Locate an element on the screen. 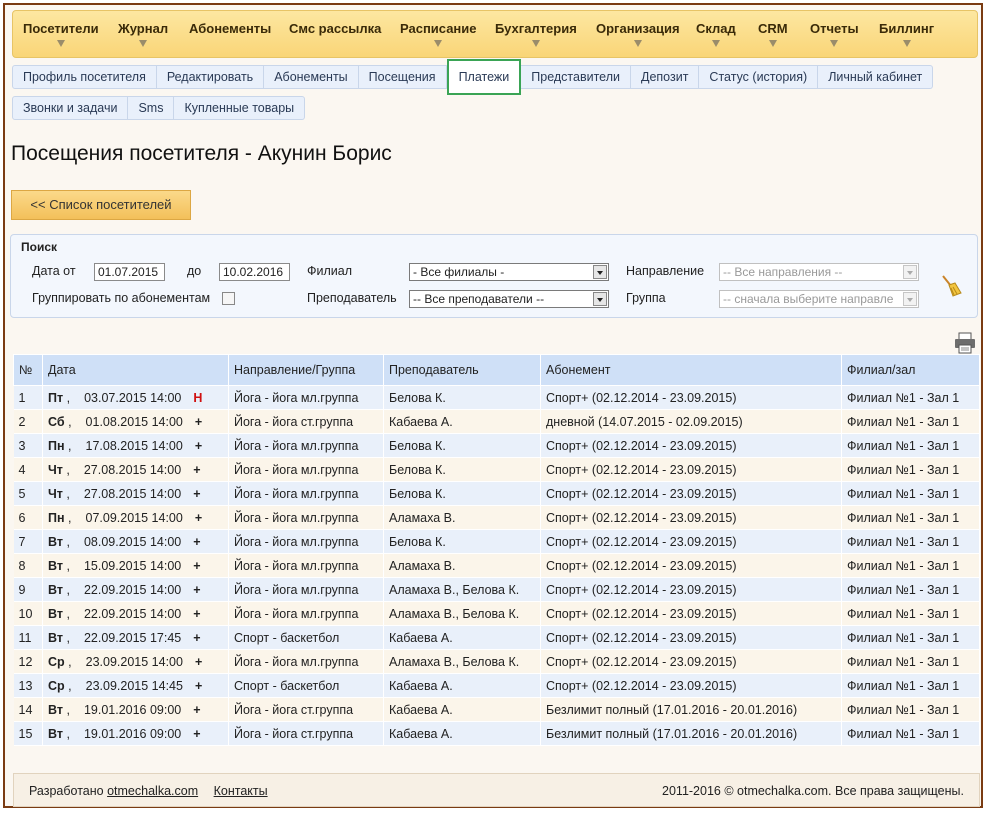  attendance-mark: Н is located at coordinates (197, 398).